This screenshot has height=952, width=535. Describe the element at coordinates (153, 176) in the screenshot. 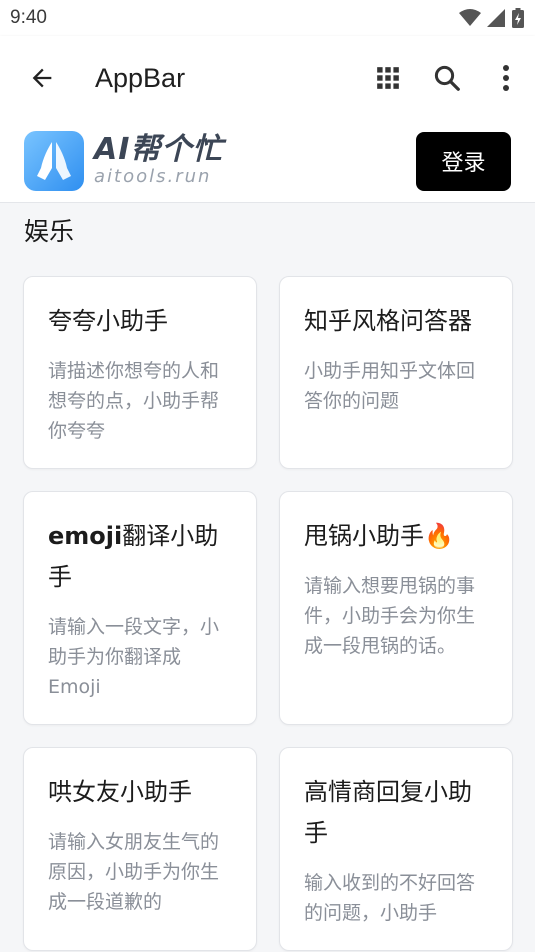

I see `brand-domain: aitools.run` at that location.